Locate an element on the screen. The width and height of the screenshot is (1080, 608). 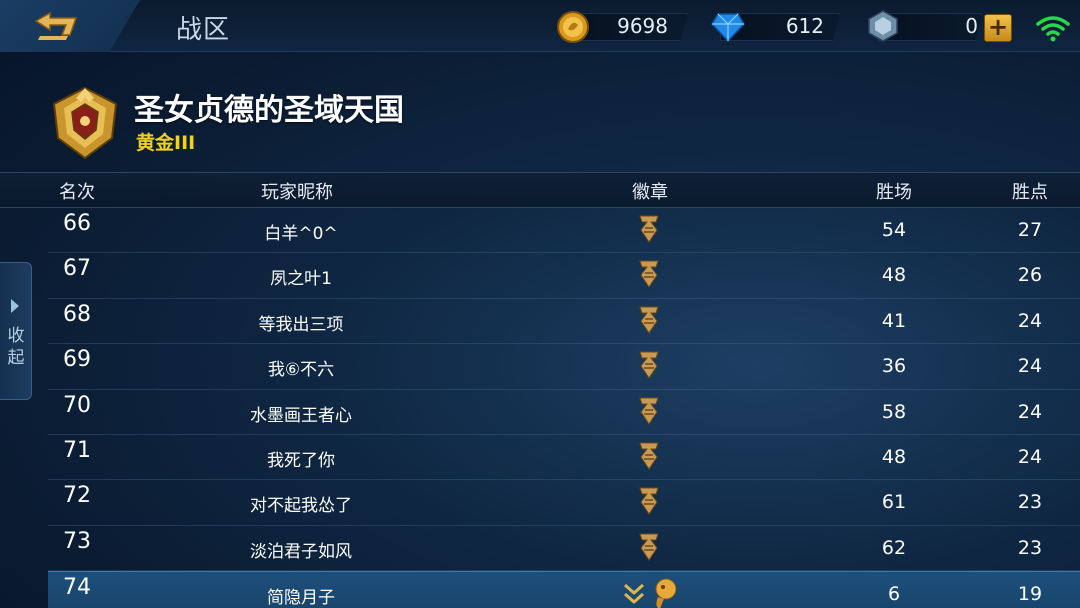
mascot-icon is located at coordinates (666, 593).